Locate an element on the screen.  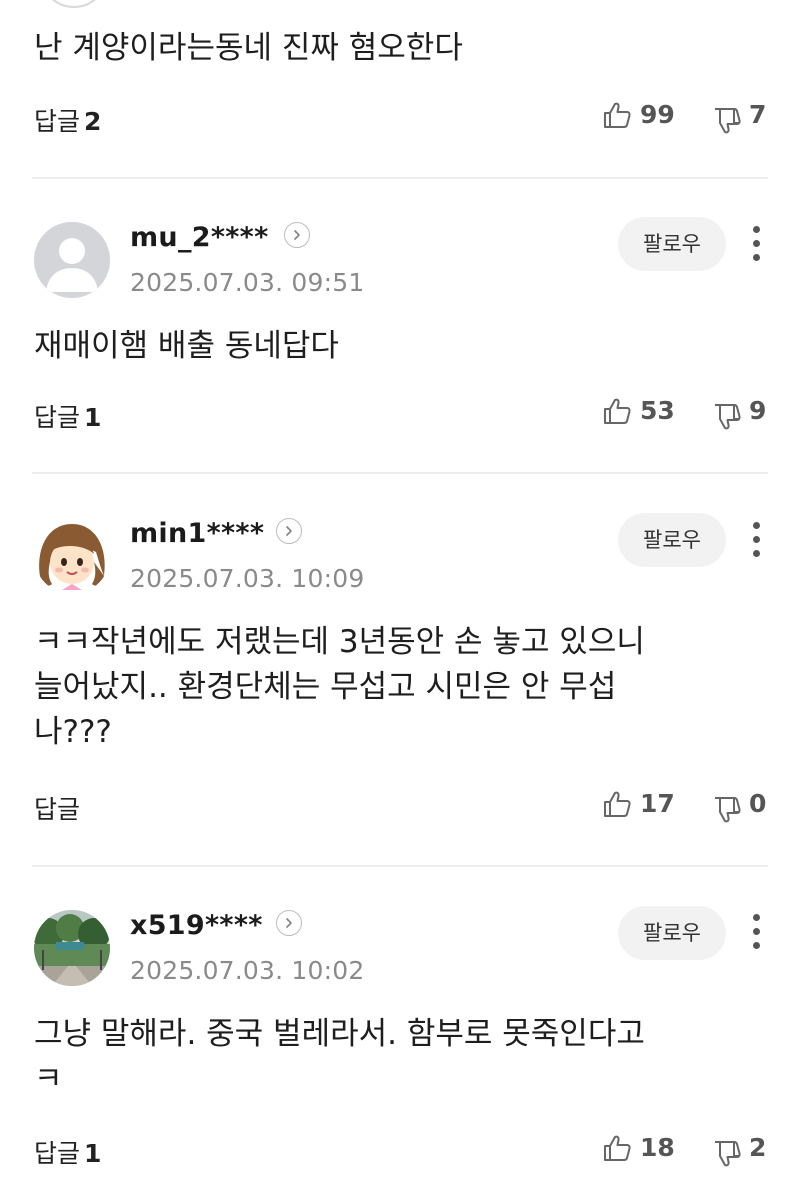
reply-button: 답글 is located at coordinates (59, 808).